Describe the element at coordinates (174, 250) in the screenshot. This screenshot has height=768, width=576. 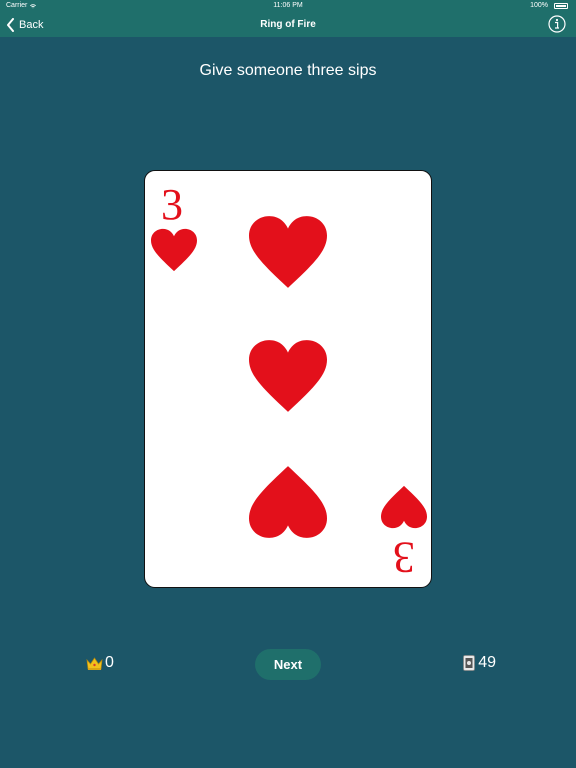
I see `heart-icon-corner-top` at that location.